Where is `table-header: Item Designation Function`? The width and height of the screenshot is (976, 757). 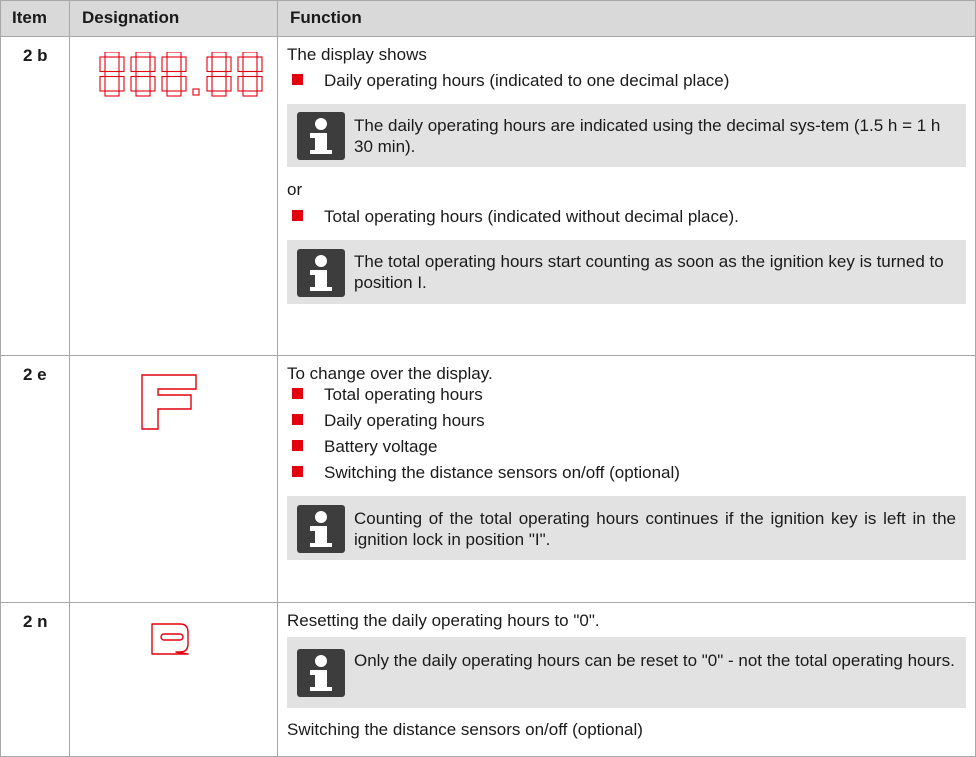 table-header: Item Designation Function is located at coordinates (488, 18).